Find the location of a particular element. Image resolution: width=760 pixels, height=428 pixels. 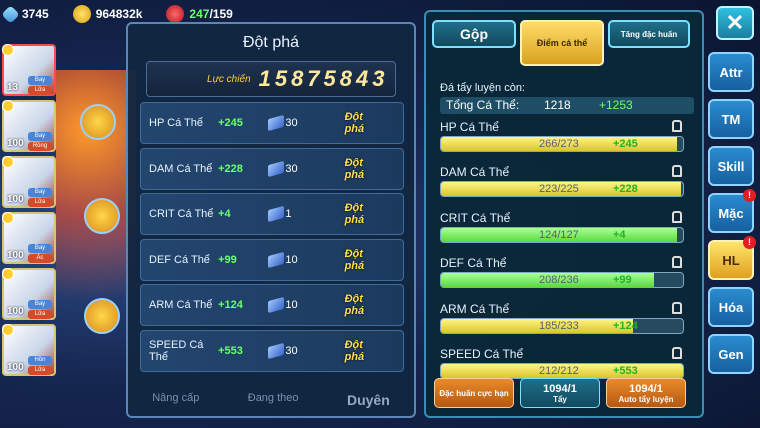

tab-upgrade: Nâng cấp is located at coordinates (175, 400).